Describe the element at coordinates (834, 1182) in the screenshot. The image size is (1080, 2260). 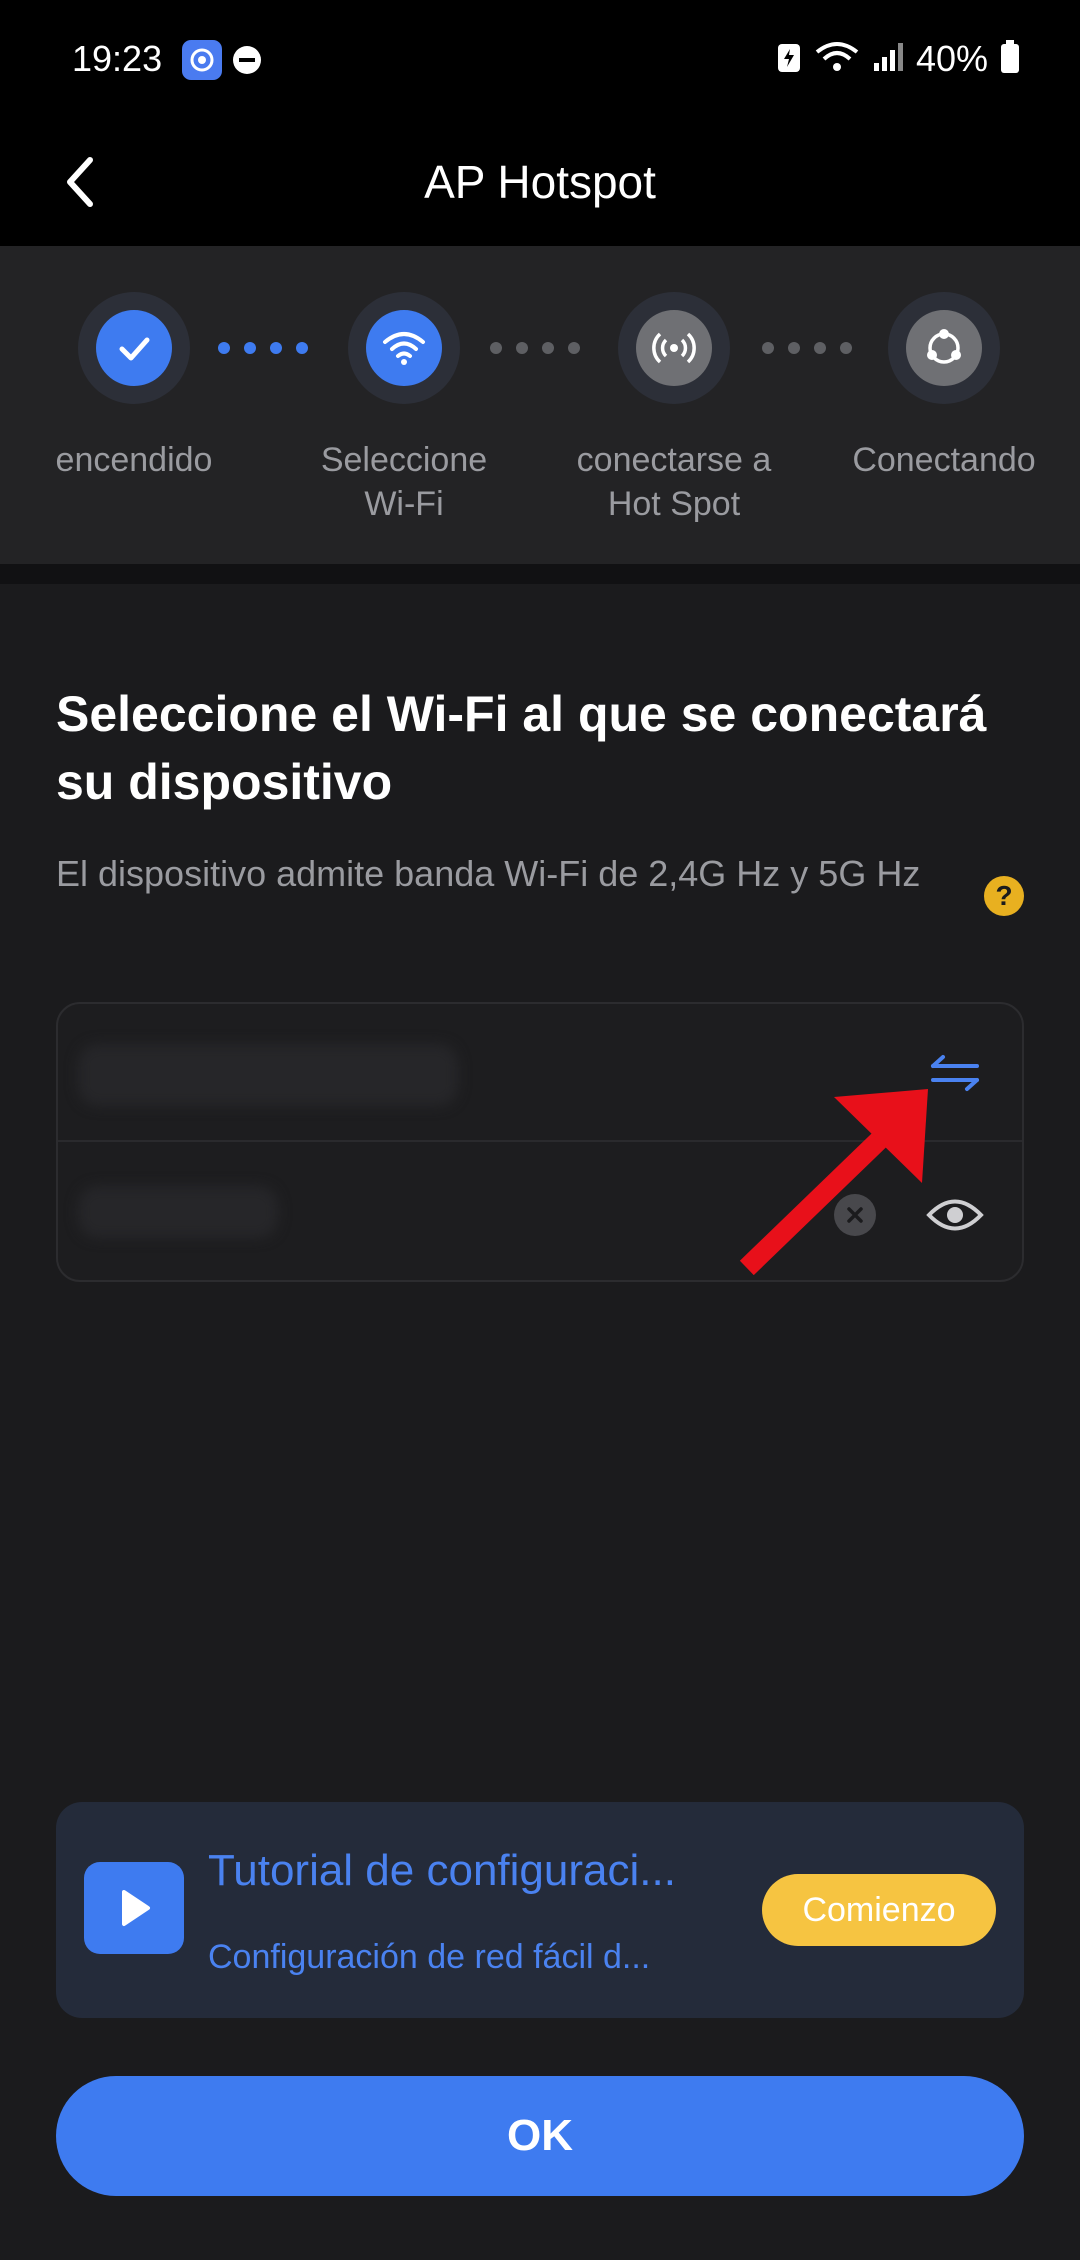
I see `annotation-arrow-icon` at that location.